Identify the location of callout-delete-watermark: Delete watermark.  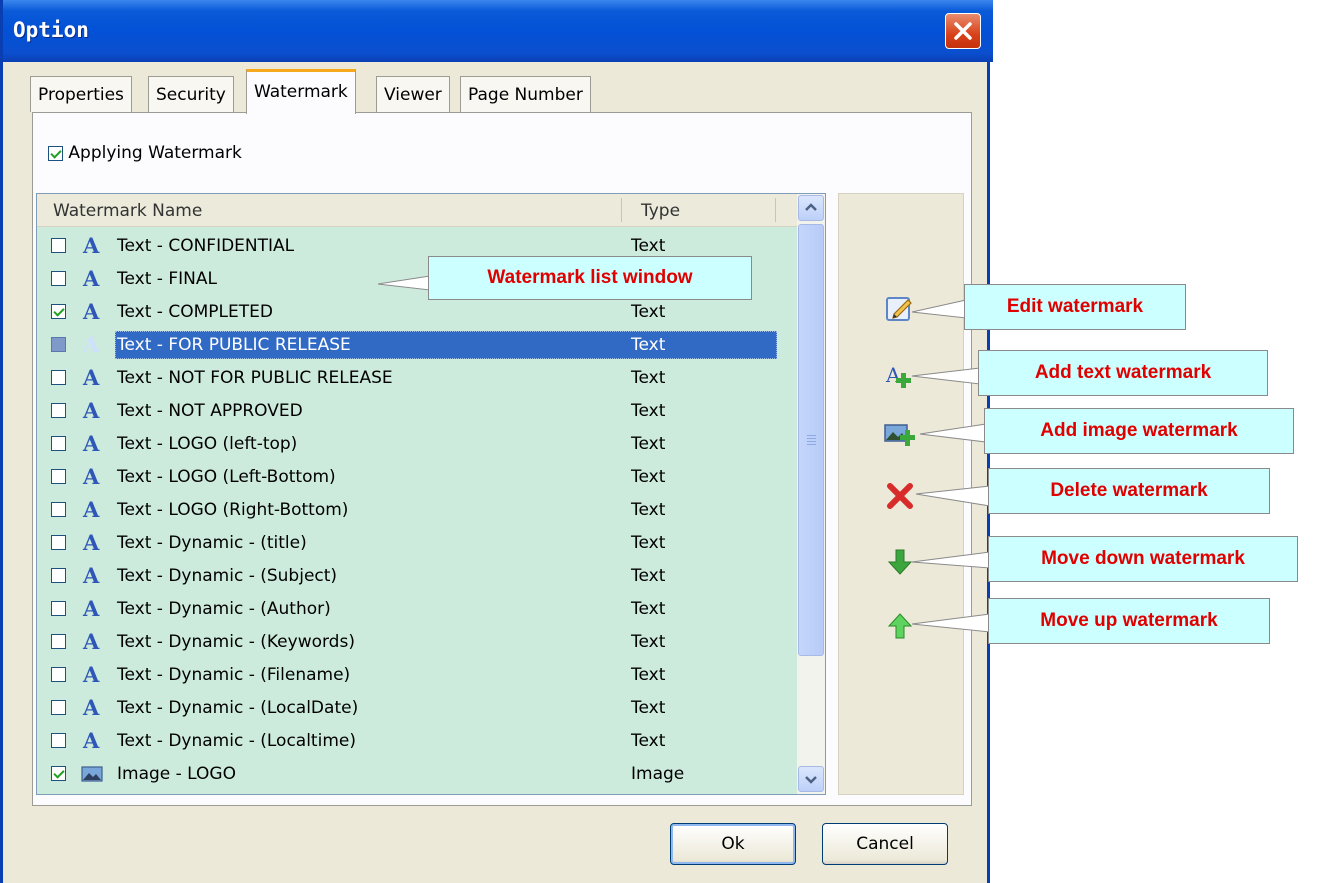
(1129, 491).